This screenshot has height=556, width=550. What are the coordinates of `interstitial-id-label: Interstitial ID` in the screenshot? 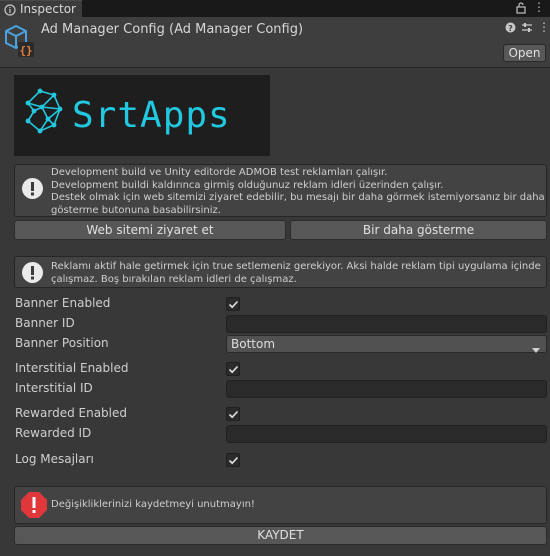 It's located at (54, 388).